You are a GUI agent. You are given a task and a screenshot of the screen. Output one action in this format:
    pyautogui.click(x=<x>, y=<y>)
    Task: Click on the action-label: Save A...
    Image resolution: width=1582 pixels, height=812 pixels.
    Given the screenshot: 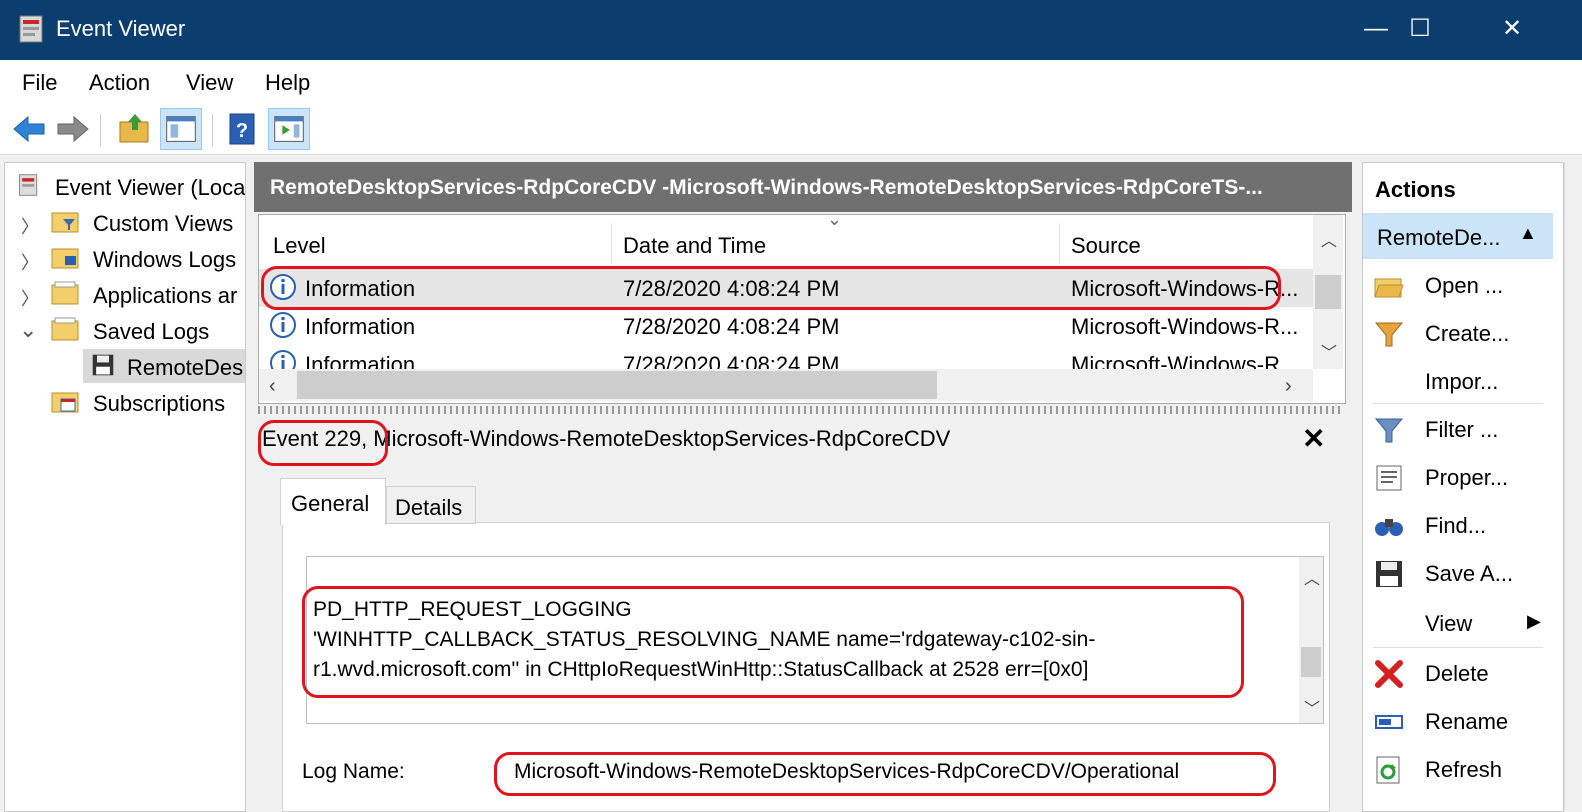 What is the action you would take?
    pyautogui.click(x=1469, y=573)
    